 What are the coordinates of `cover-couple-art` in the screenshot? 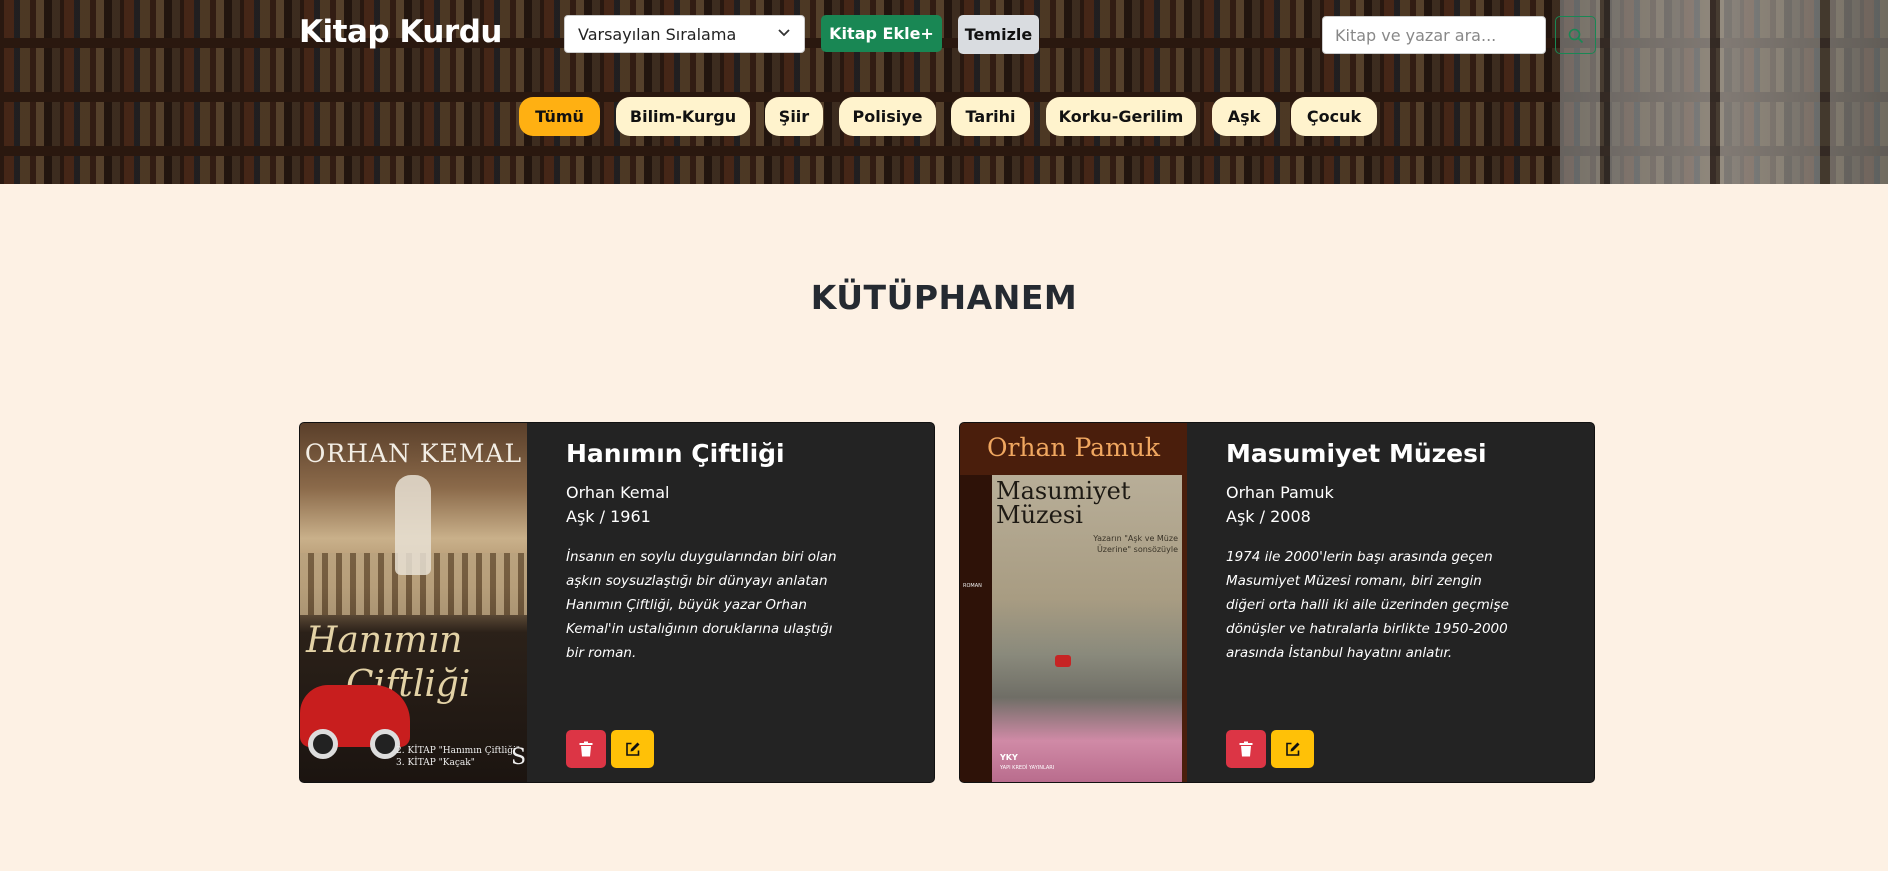 It's located at (413, 525).